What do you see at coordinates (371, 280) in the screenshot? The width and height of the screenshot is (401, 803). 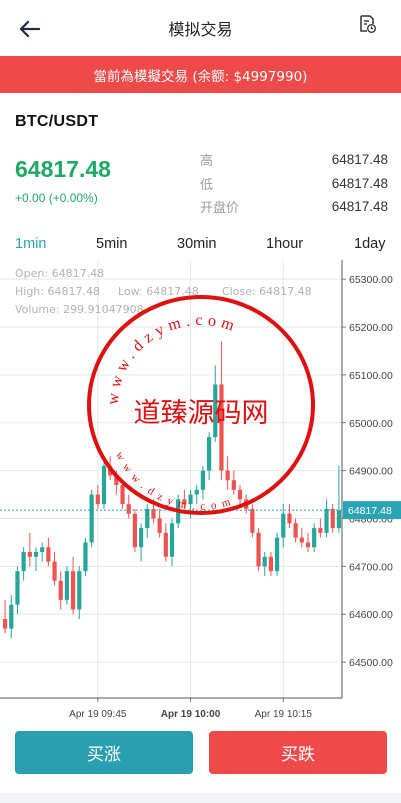 I see `y-tick-label: 65300.00` at bounding box center [371, 280].